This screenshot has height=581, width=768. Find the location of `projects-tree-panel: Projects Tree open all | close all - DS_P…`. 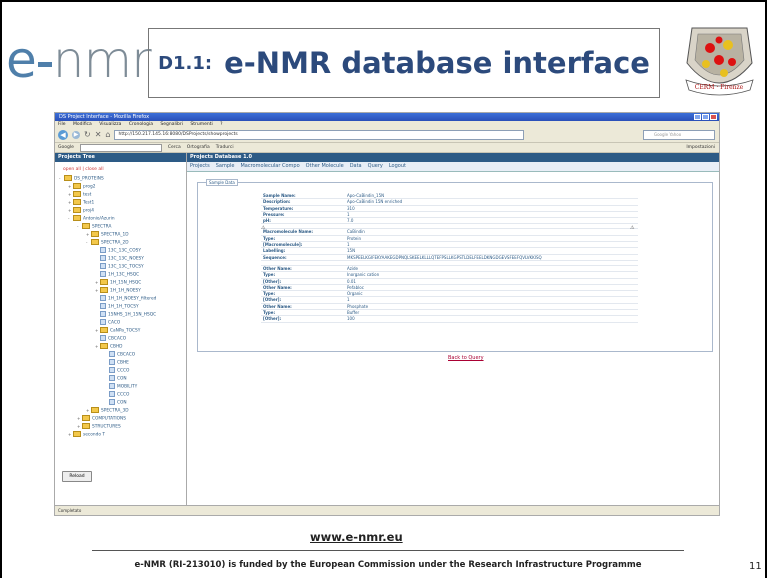

projects-tree-panel: Projects Tree open all | close all - DS_P… is located at coordinates (121, 329).